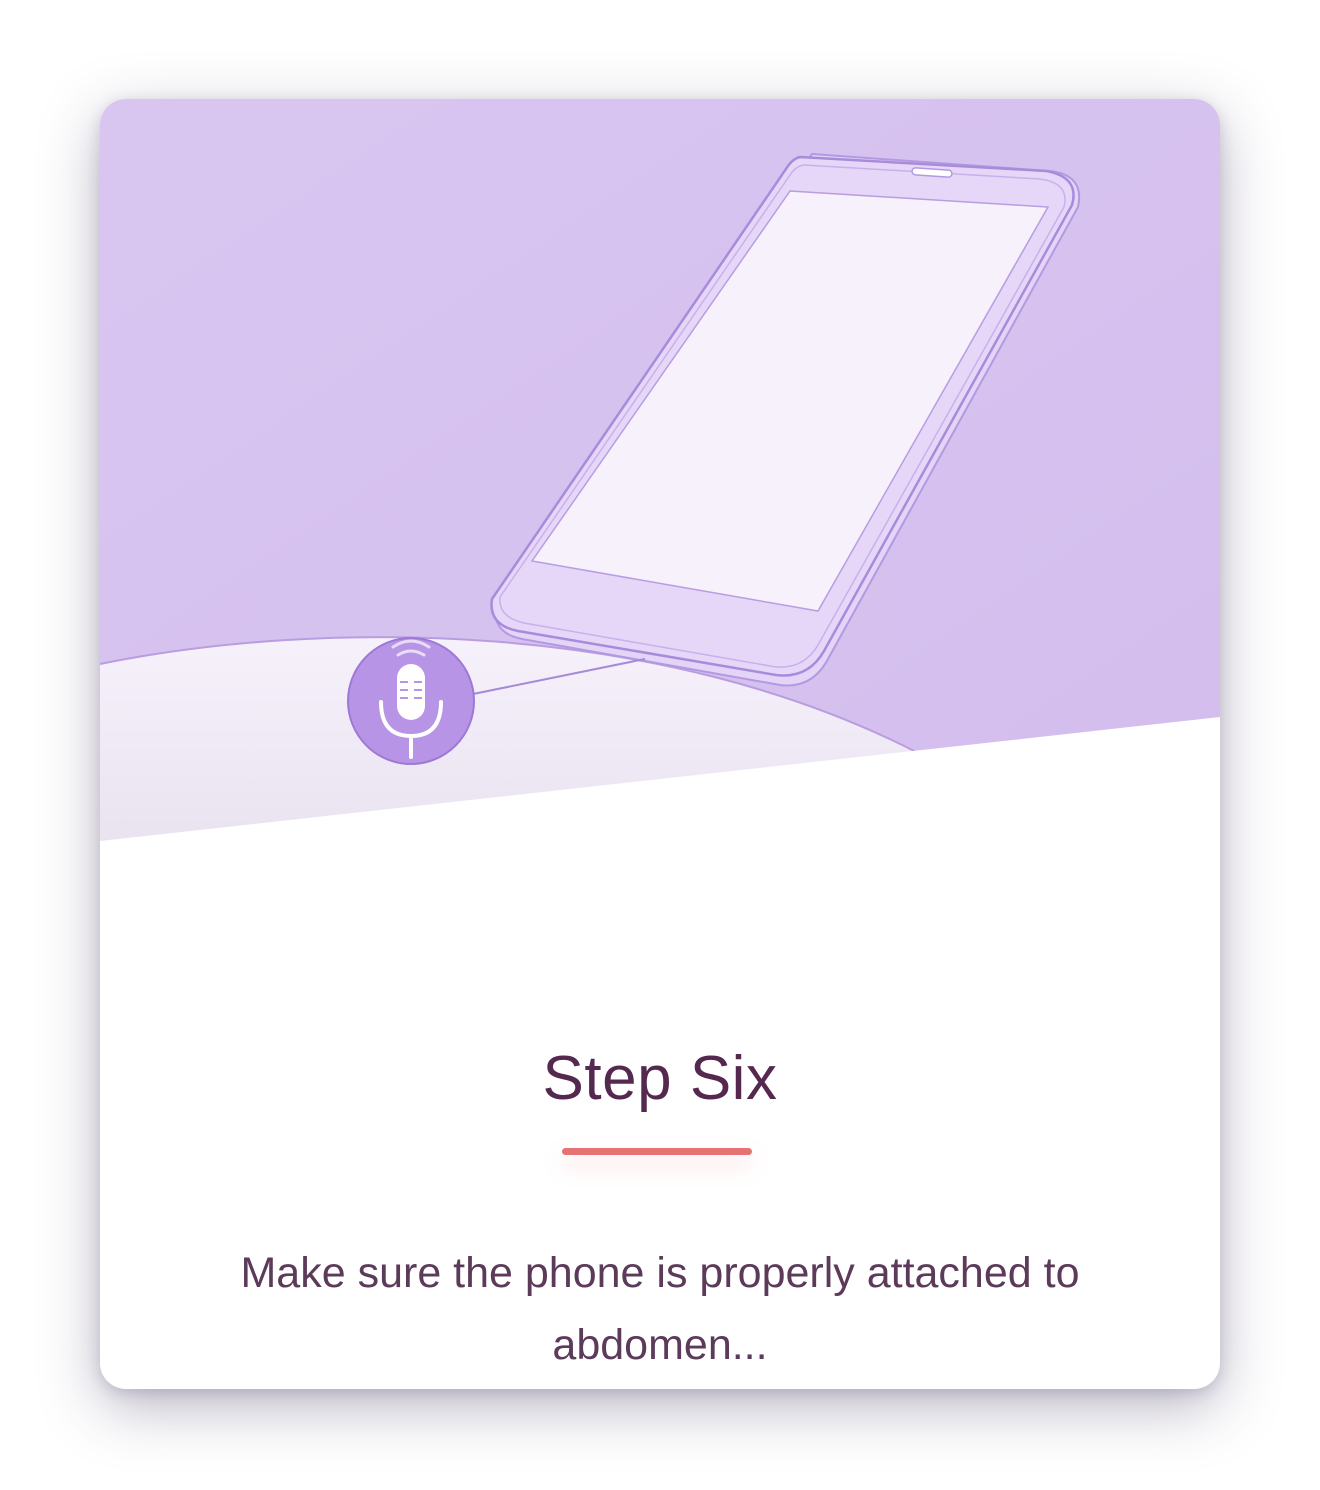 This screenshot has width=1320, height=1490. I want to click on title-underline, so click(657, 1151).